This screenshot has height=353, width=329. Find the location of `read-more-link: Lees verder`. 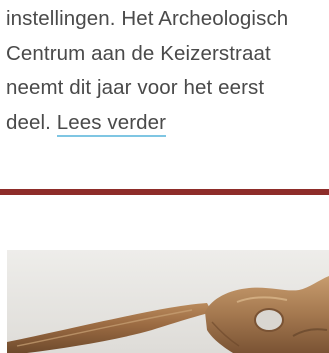

read-more-link: Lees verder is located at coordinates (111, 123).